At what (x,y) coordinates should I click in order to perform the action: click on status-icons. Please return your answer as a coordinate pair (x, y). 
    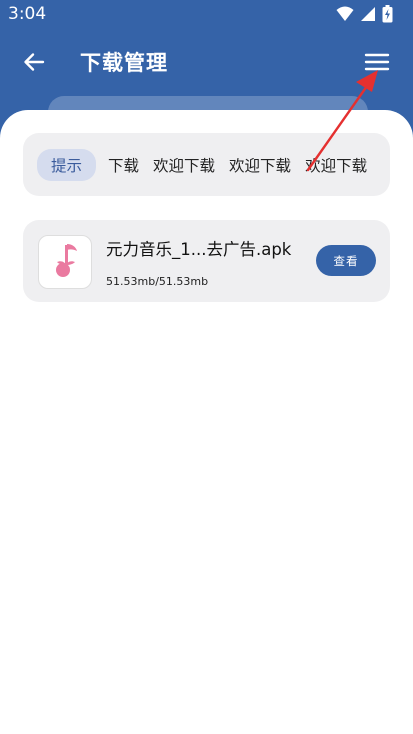
    Looking at the image, I should click on (364, 16).